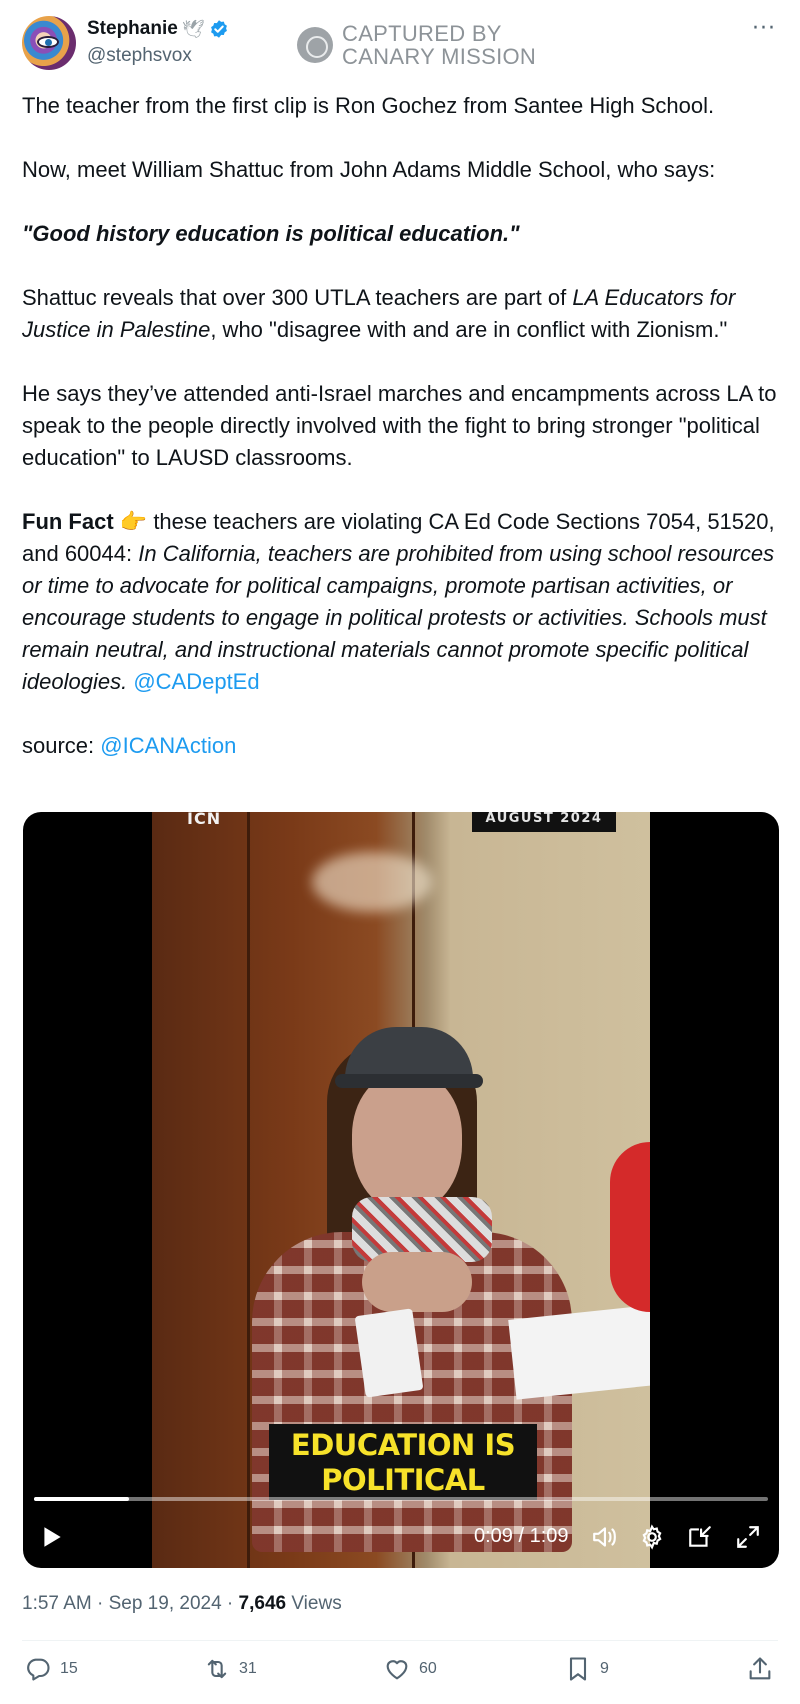  What do you see at coordinates (439, 56) in the screenshot?
I see `watermark-line-2: CANARY MISSION` at bounding box center [439, 56].